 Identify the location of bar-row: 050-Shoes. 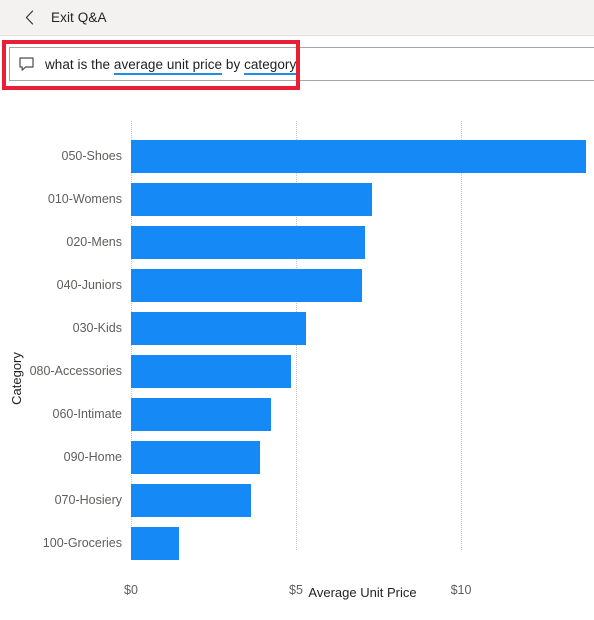
(328, 156).